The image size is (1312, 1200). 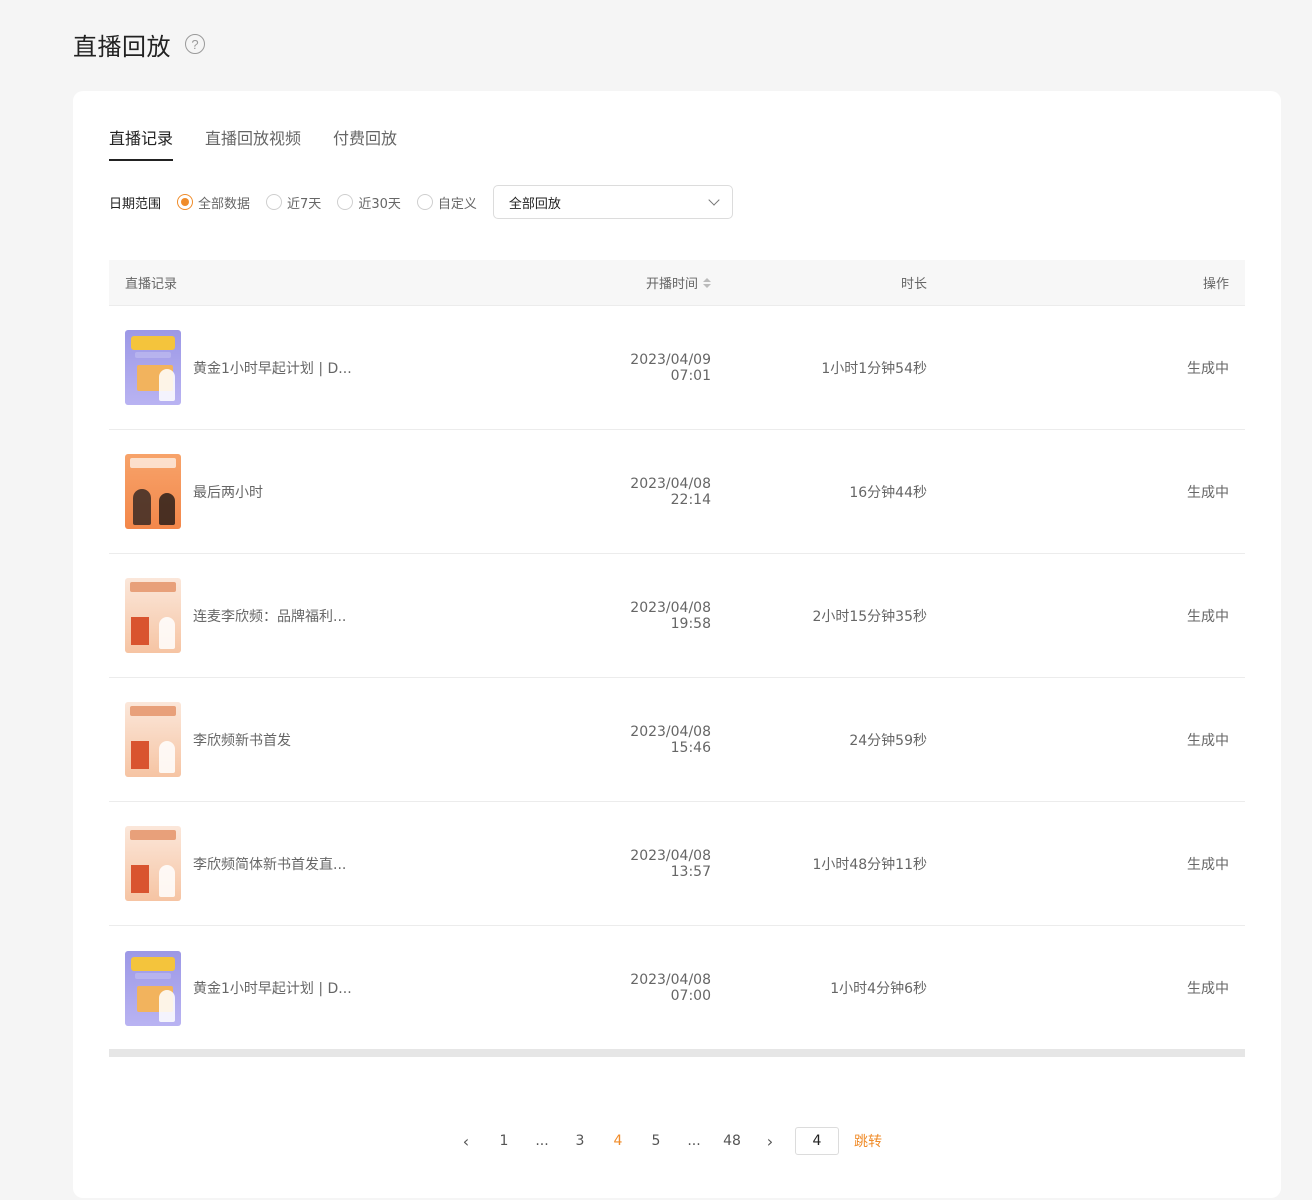 What do you see at coordinates (466, 1141) in the screenshot?
I see `prev-page-button: ‹` at bounding box center [466, 1141].